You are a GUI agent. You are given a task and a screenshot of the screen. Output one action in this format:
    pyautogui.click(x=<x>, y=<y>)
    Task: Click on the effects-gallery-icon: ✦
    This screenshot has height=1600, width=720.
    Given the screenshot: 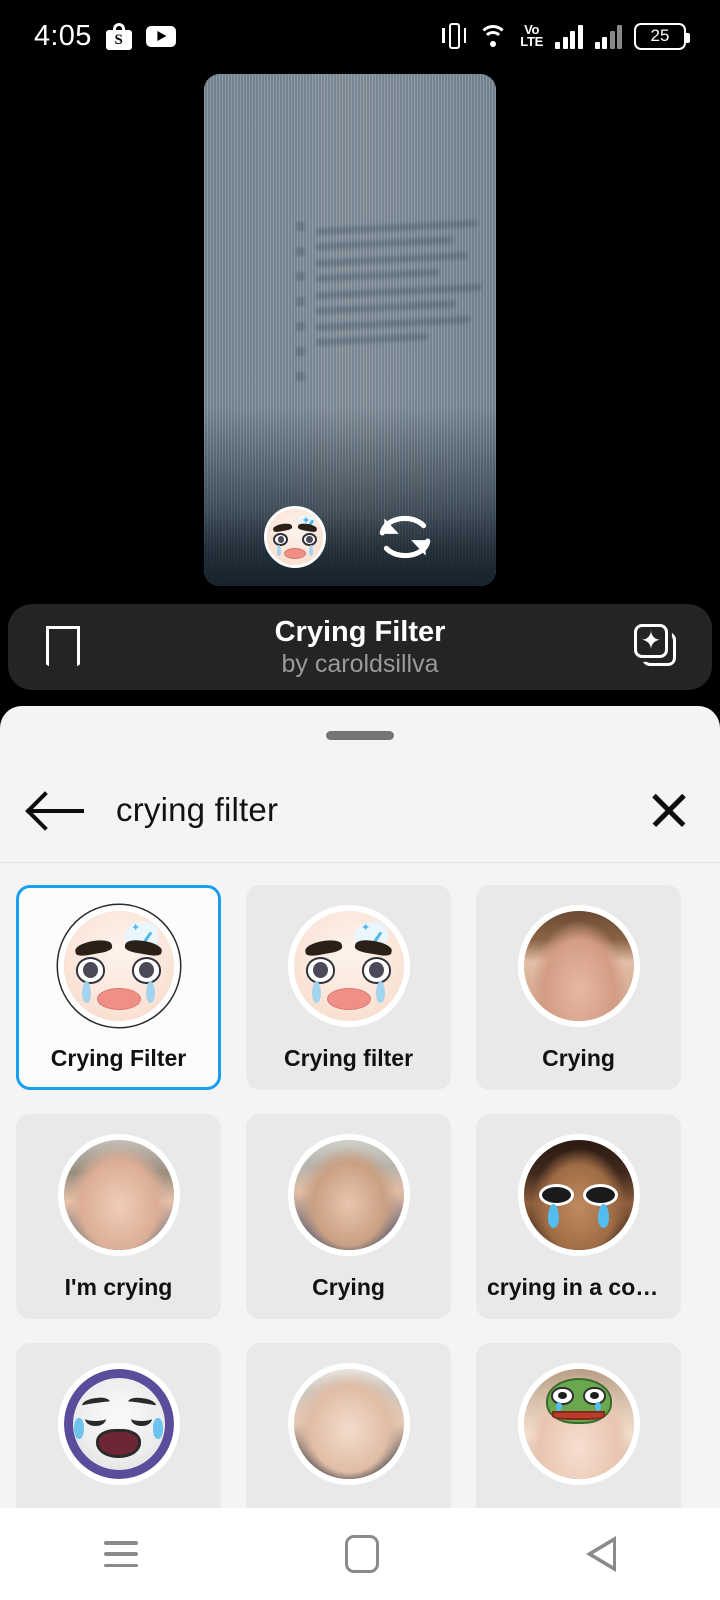 What is the action you would take?
    pyautogui.click(x=657, y=647)
    